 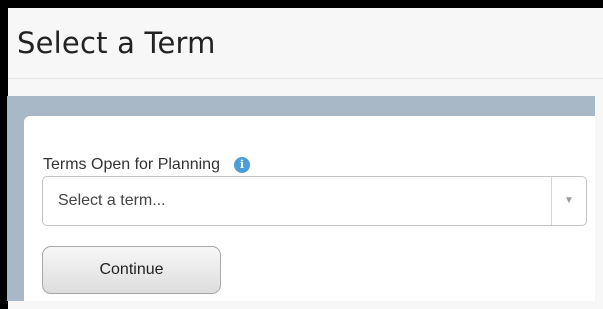 What do you see at coordinates (314, 201) in the screenshot?
I see `term-select: Select a term... ▼` at bounding box center [314, 201].